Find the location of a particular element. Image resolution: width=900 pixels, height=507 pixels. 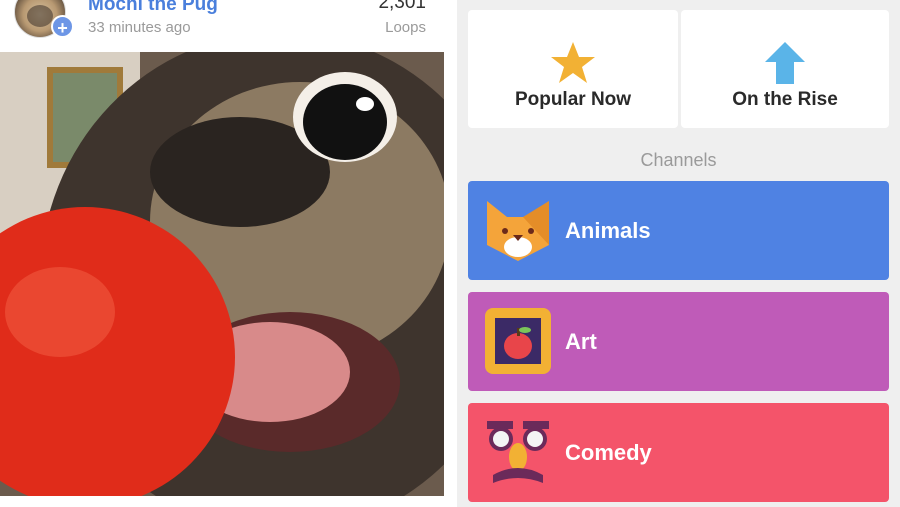

follow-plus-icon: + is located at coordinates (62, 26).